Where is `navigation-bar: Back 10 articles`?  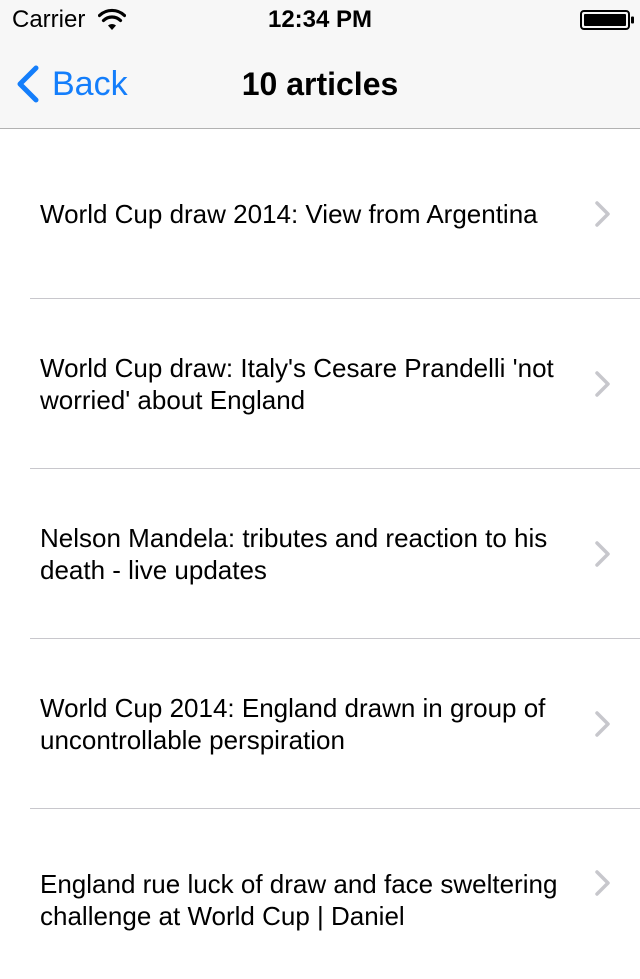
navigation-bar: Back 10 articles is located at coordinates (320, 84).